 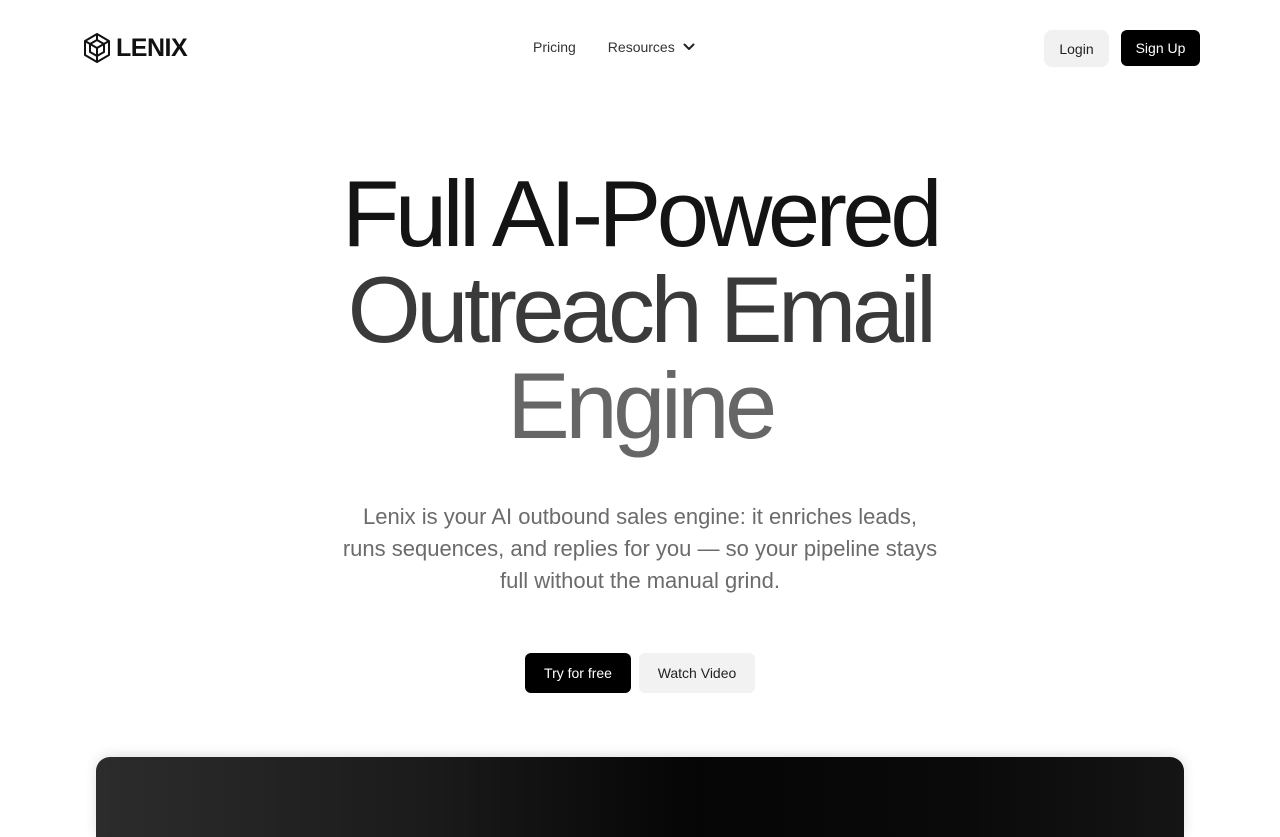 What do you see at coordinates (554, 47) in the screenshot?
I see `nav-pricing-link: Pricing` at bounding box center [554, 47].